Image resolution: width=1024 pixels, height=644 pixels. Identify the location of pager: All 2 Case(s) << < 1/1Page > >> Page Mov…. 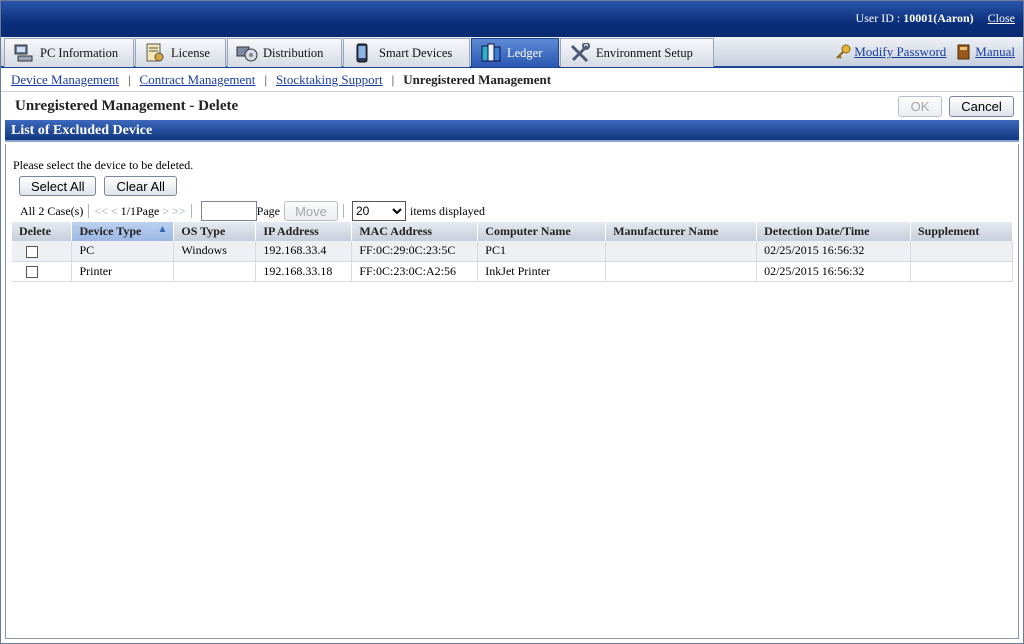
(252, 211).